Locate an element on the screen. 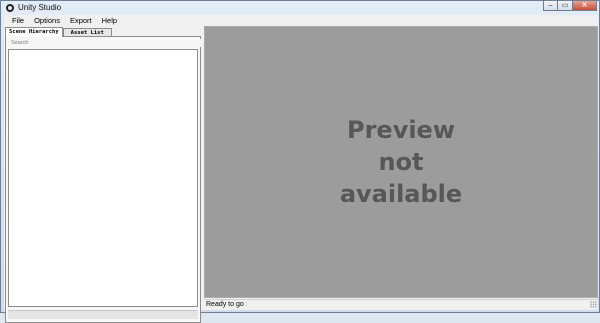 This screenshot has width=600, height=323. menu-bar: File Options Export Help is located at coordinates (301, 20).